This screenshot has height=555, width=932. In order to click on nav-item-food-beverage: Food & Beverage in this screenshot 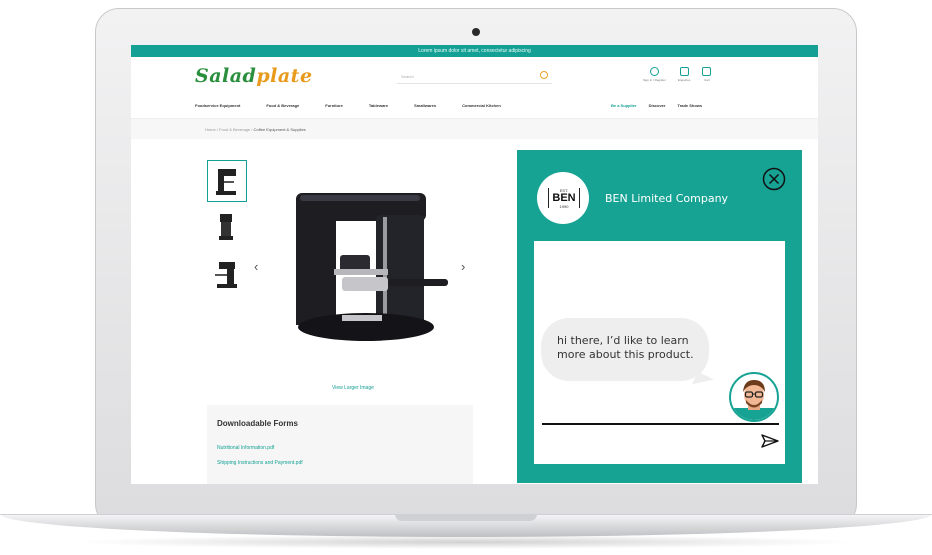, I will do `click(282, 108)`.